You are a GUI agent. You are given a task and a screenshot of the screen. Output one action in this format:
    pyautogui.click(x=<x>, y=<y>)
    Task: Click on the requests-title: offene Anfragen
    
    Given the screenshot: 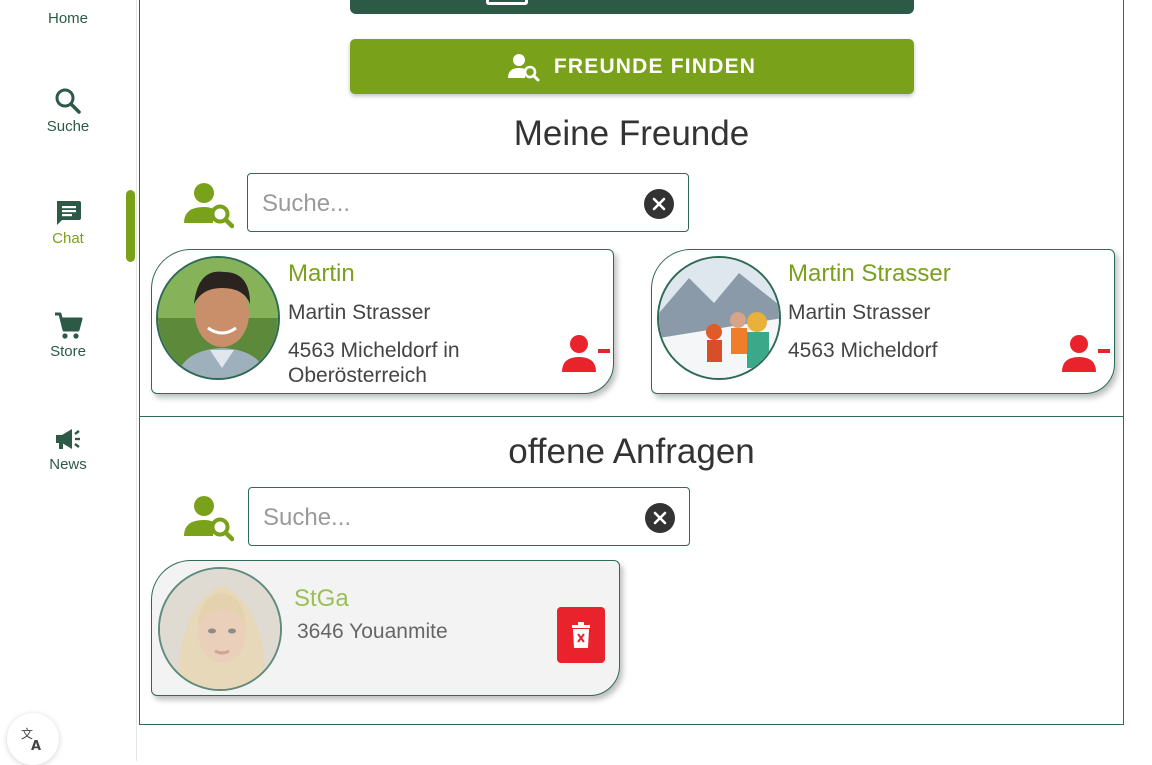 What is the action you would take?
    pyautogui.click(x=631, y=451)
    